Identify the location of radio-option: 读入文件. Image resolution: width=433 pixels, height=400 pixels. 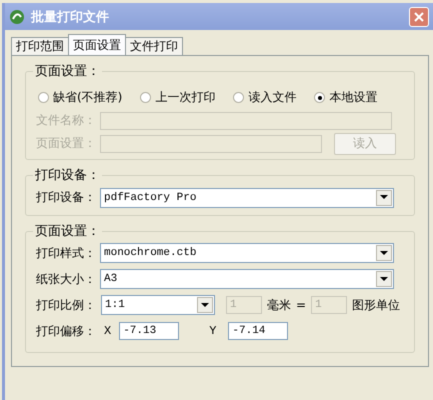
(264, 97).